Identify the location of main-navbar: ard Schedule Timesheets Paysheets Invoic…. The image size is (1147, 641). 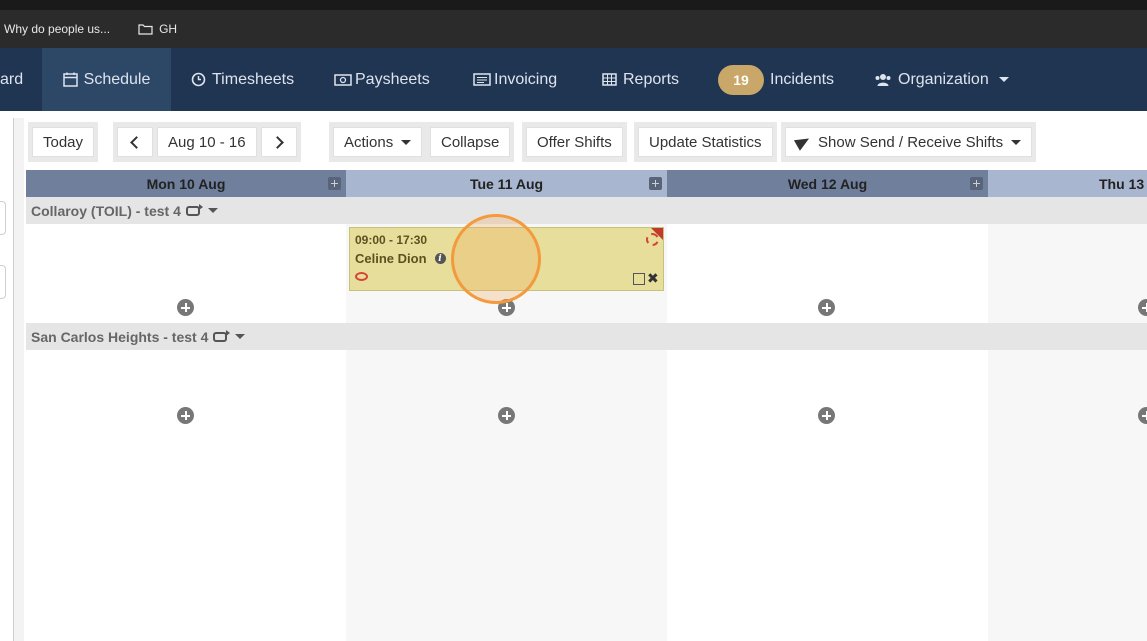
(573, 79).